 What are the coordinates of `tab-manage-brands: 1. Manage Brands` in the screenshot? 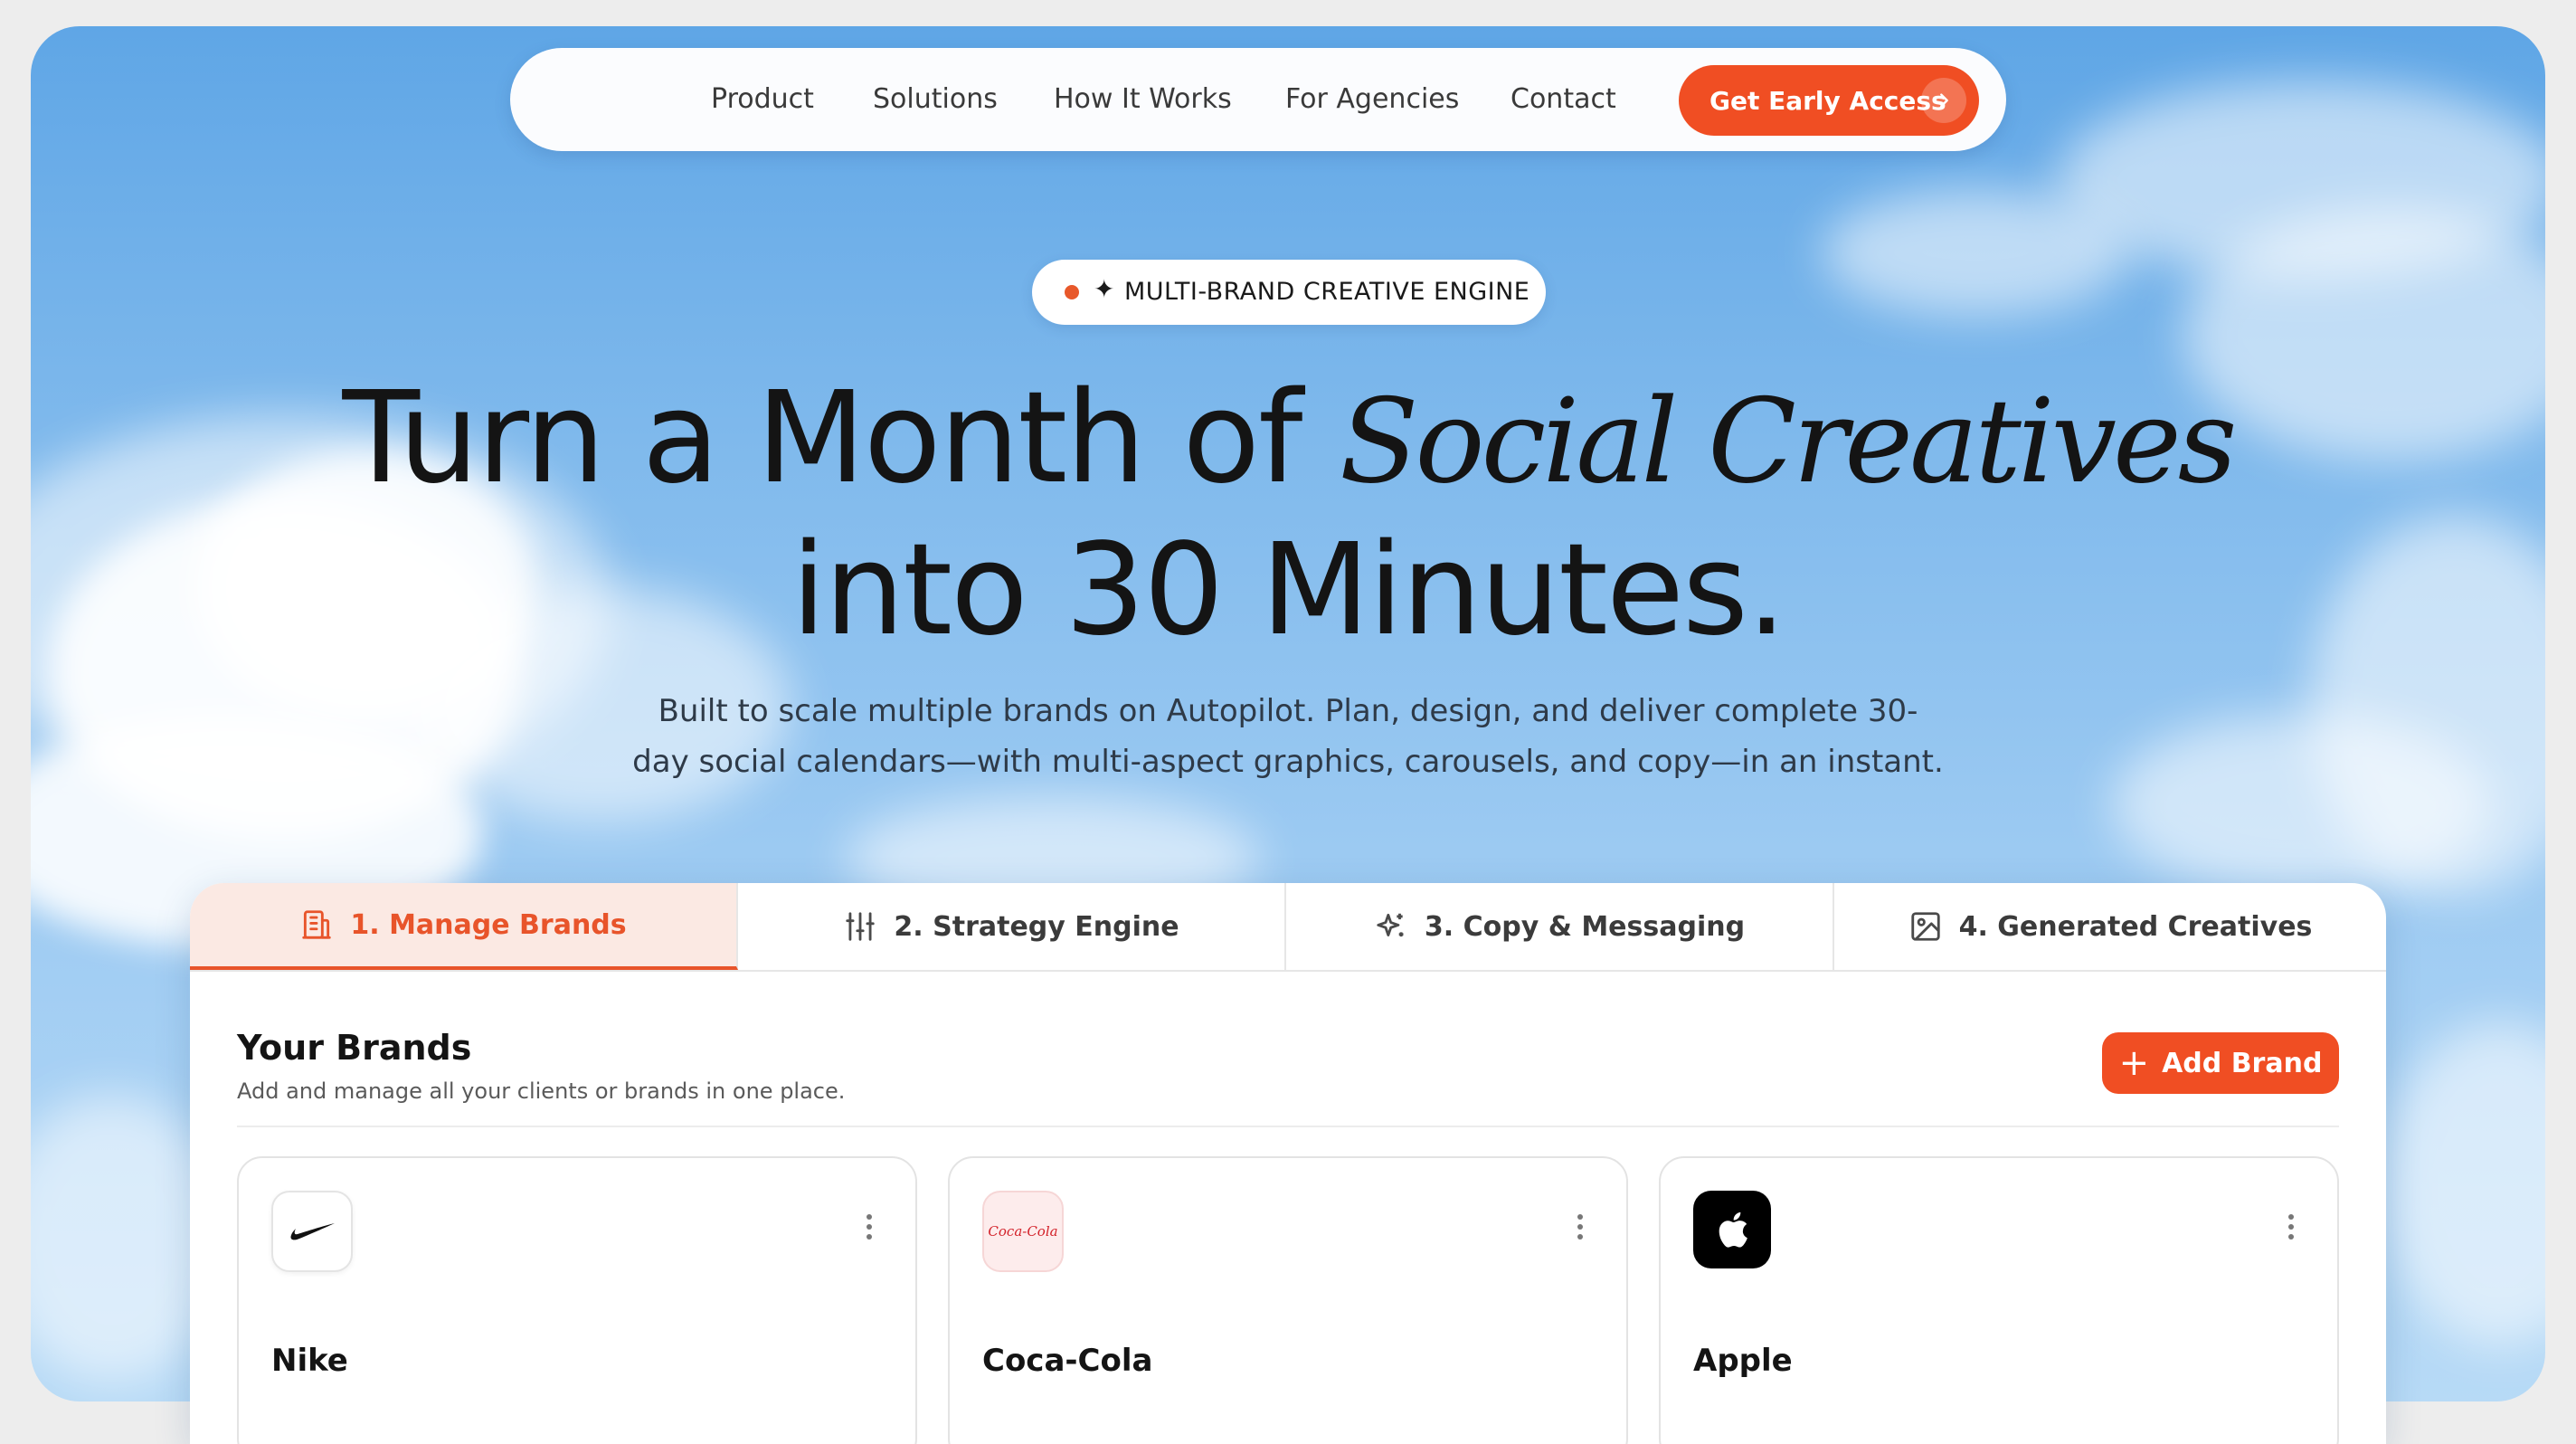 It's located at (464, 927).